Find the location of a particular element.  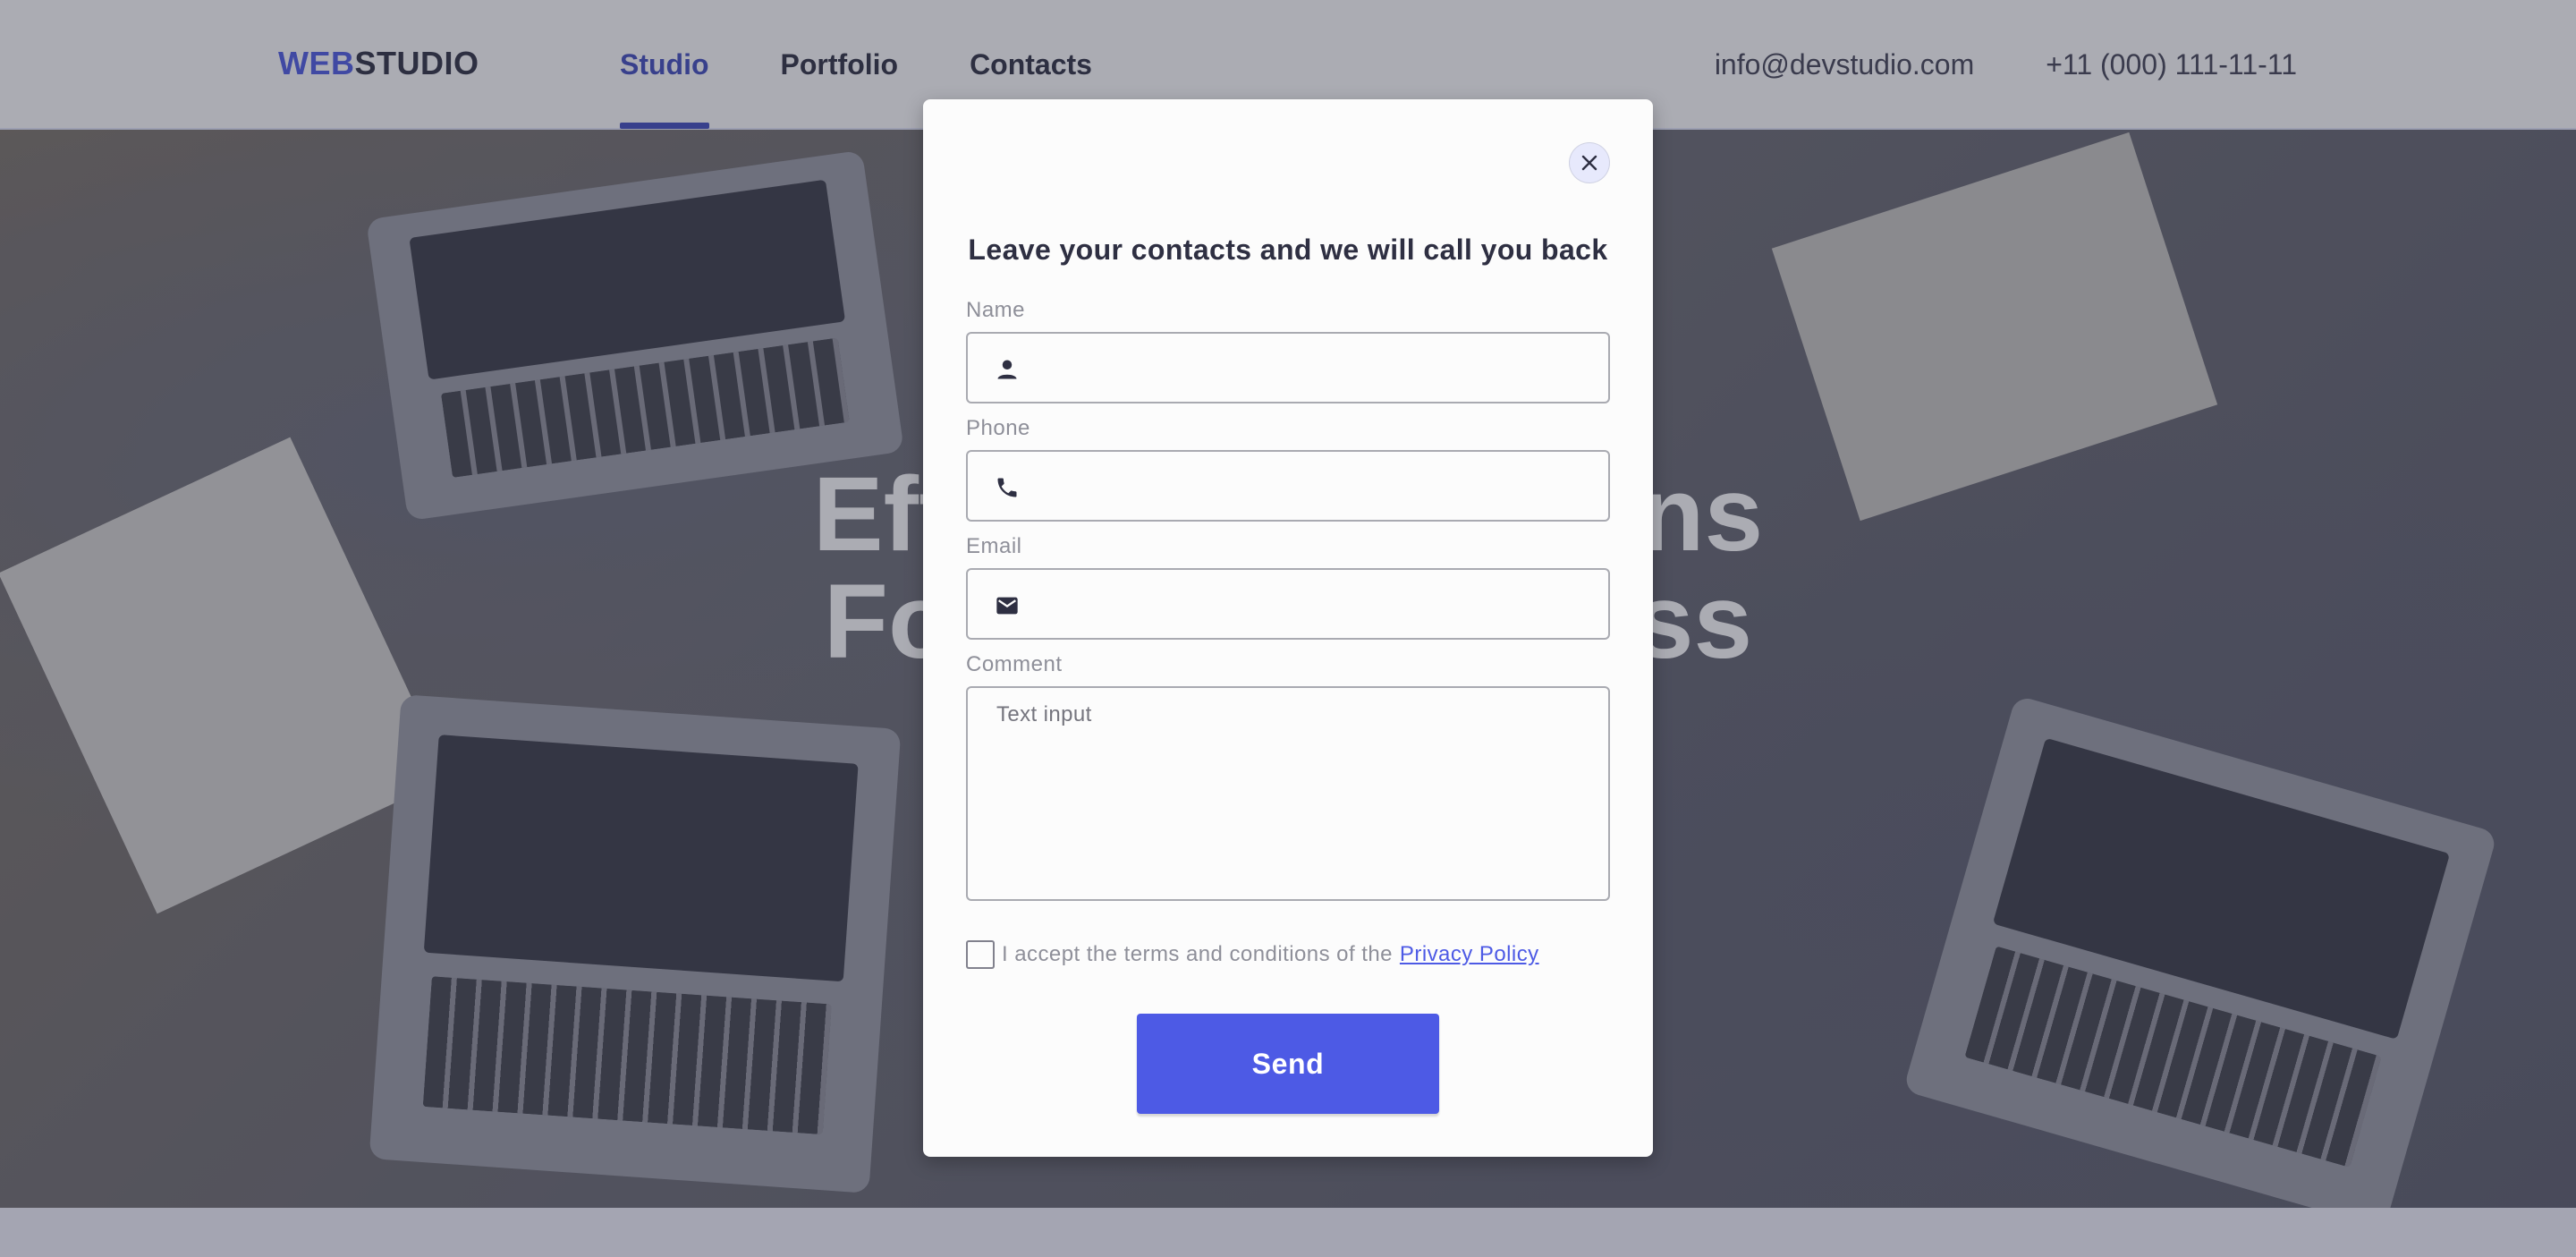

consent-checkbox is located at coordinates (980, 954).